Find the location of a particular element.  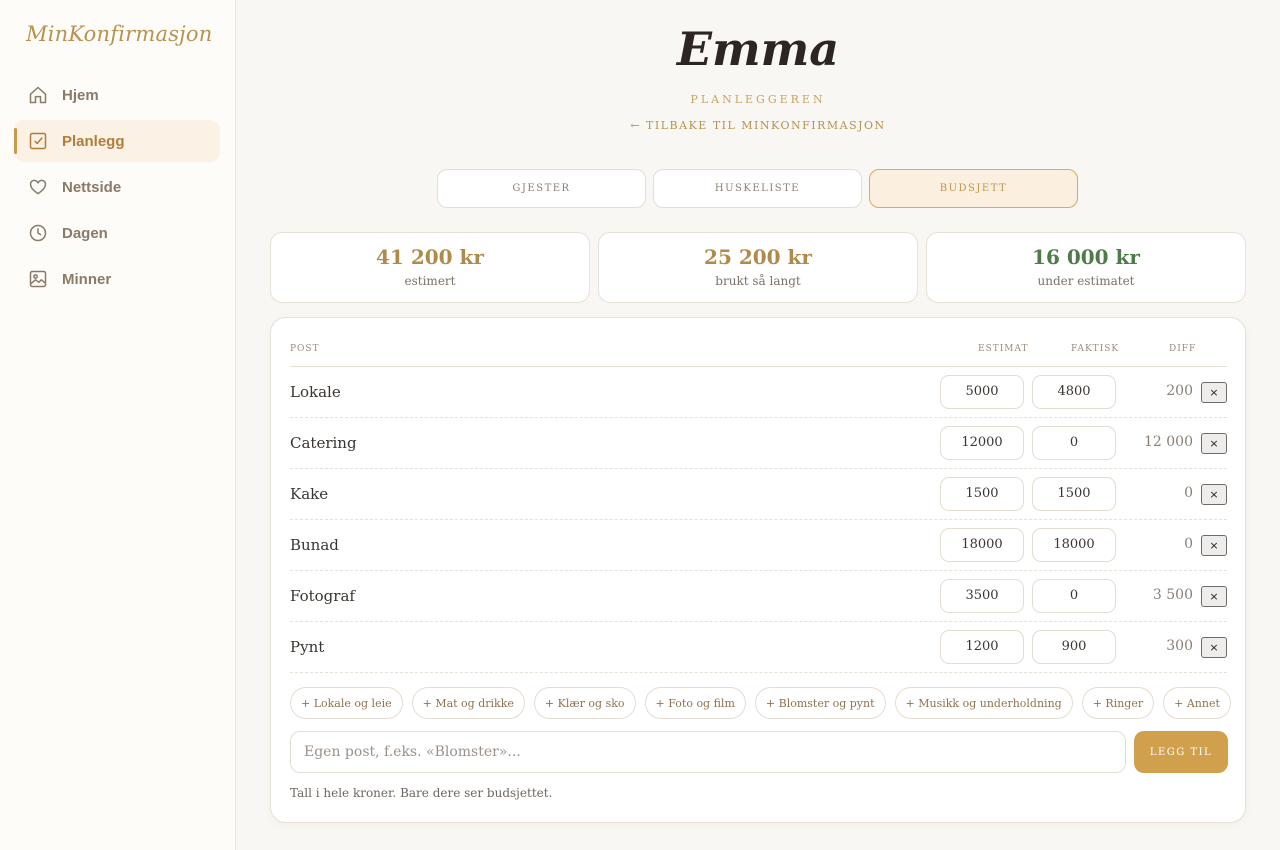

sidebar-nav: Hjem Planlegg Nettside Dagen Minner is located at coordinates (117, 189).